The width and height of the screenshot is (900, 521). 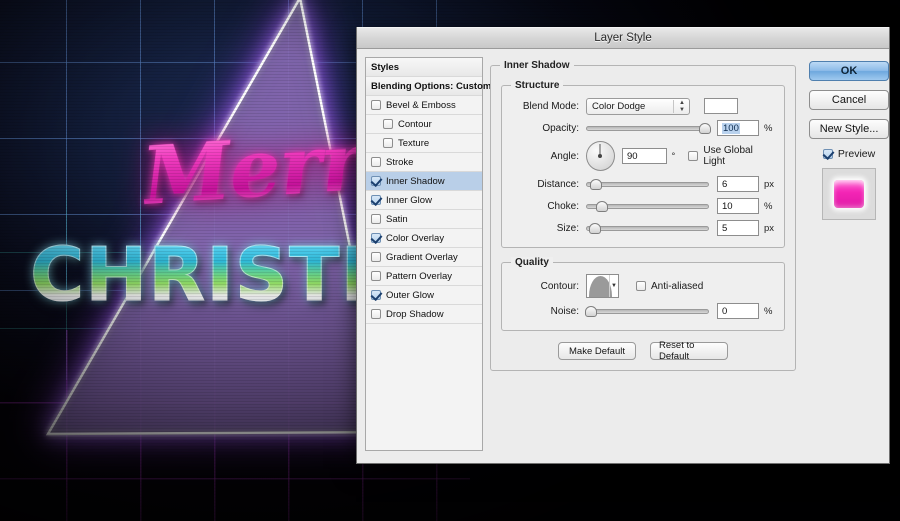 What do you see at coordinates (558, 184) in the screenshot?
I see `distance-label: Distance:` at bounding box center [558, 184].